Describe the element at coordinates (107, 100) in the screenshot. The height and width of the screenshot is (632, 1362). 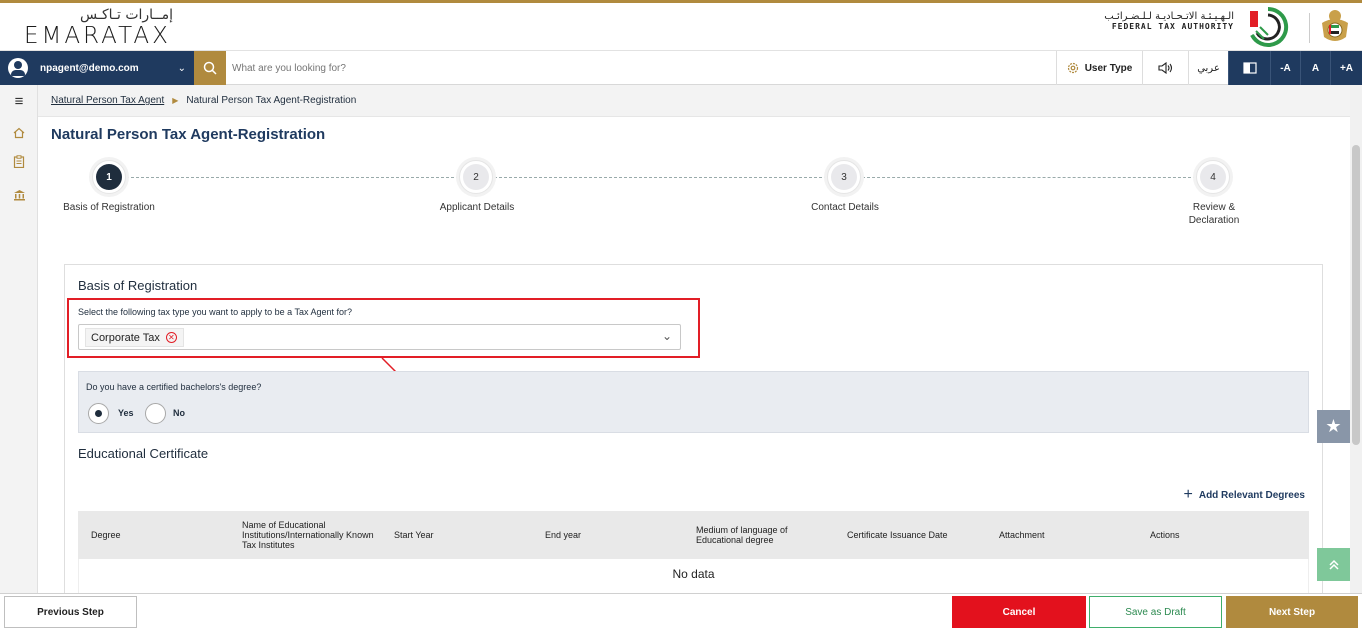
I see `breadcrumb-link-tax-agent: Natural Person Tax Agent` at that location.